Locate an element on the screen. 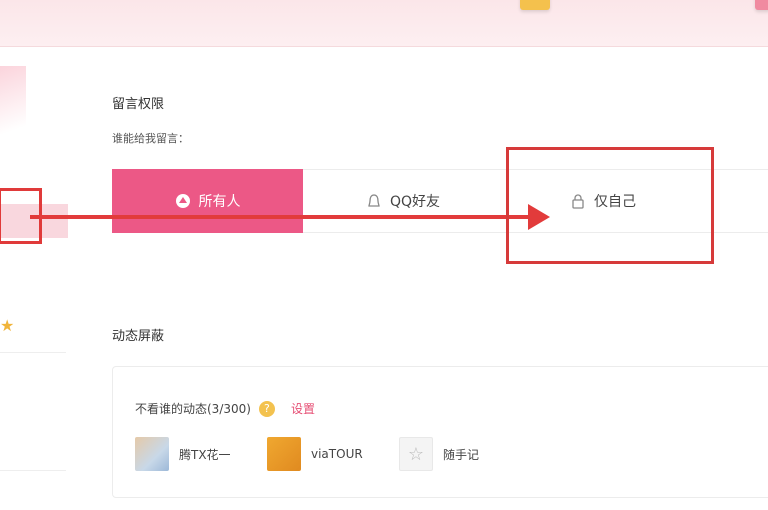 The height and width of the screenshot is (510, 768). hidden-list-label: 不看谁的动态(3/300) is located at coordinates (193, 409).